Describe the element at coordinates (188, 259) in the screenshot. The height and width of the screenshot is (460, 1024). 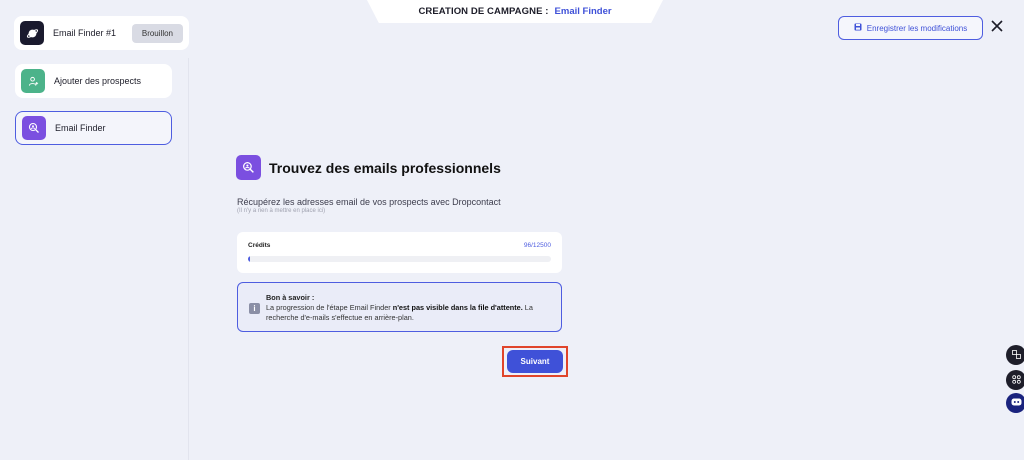
I see `sidebar-divider` at that location.